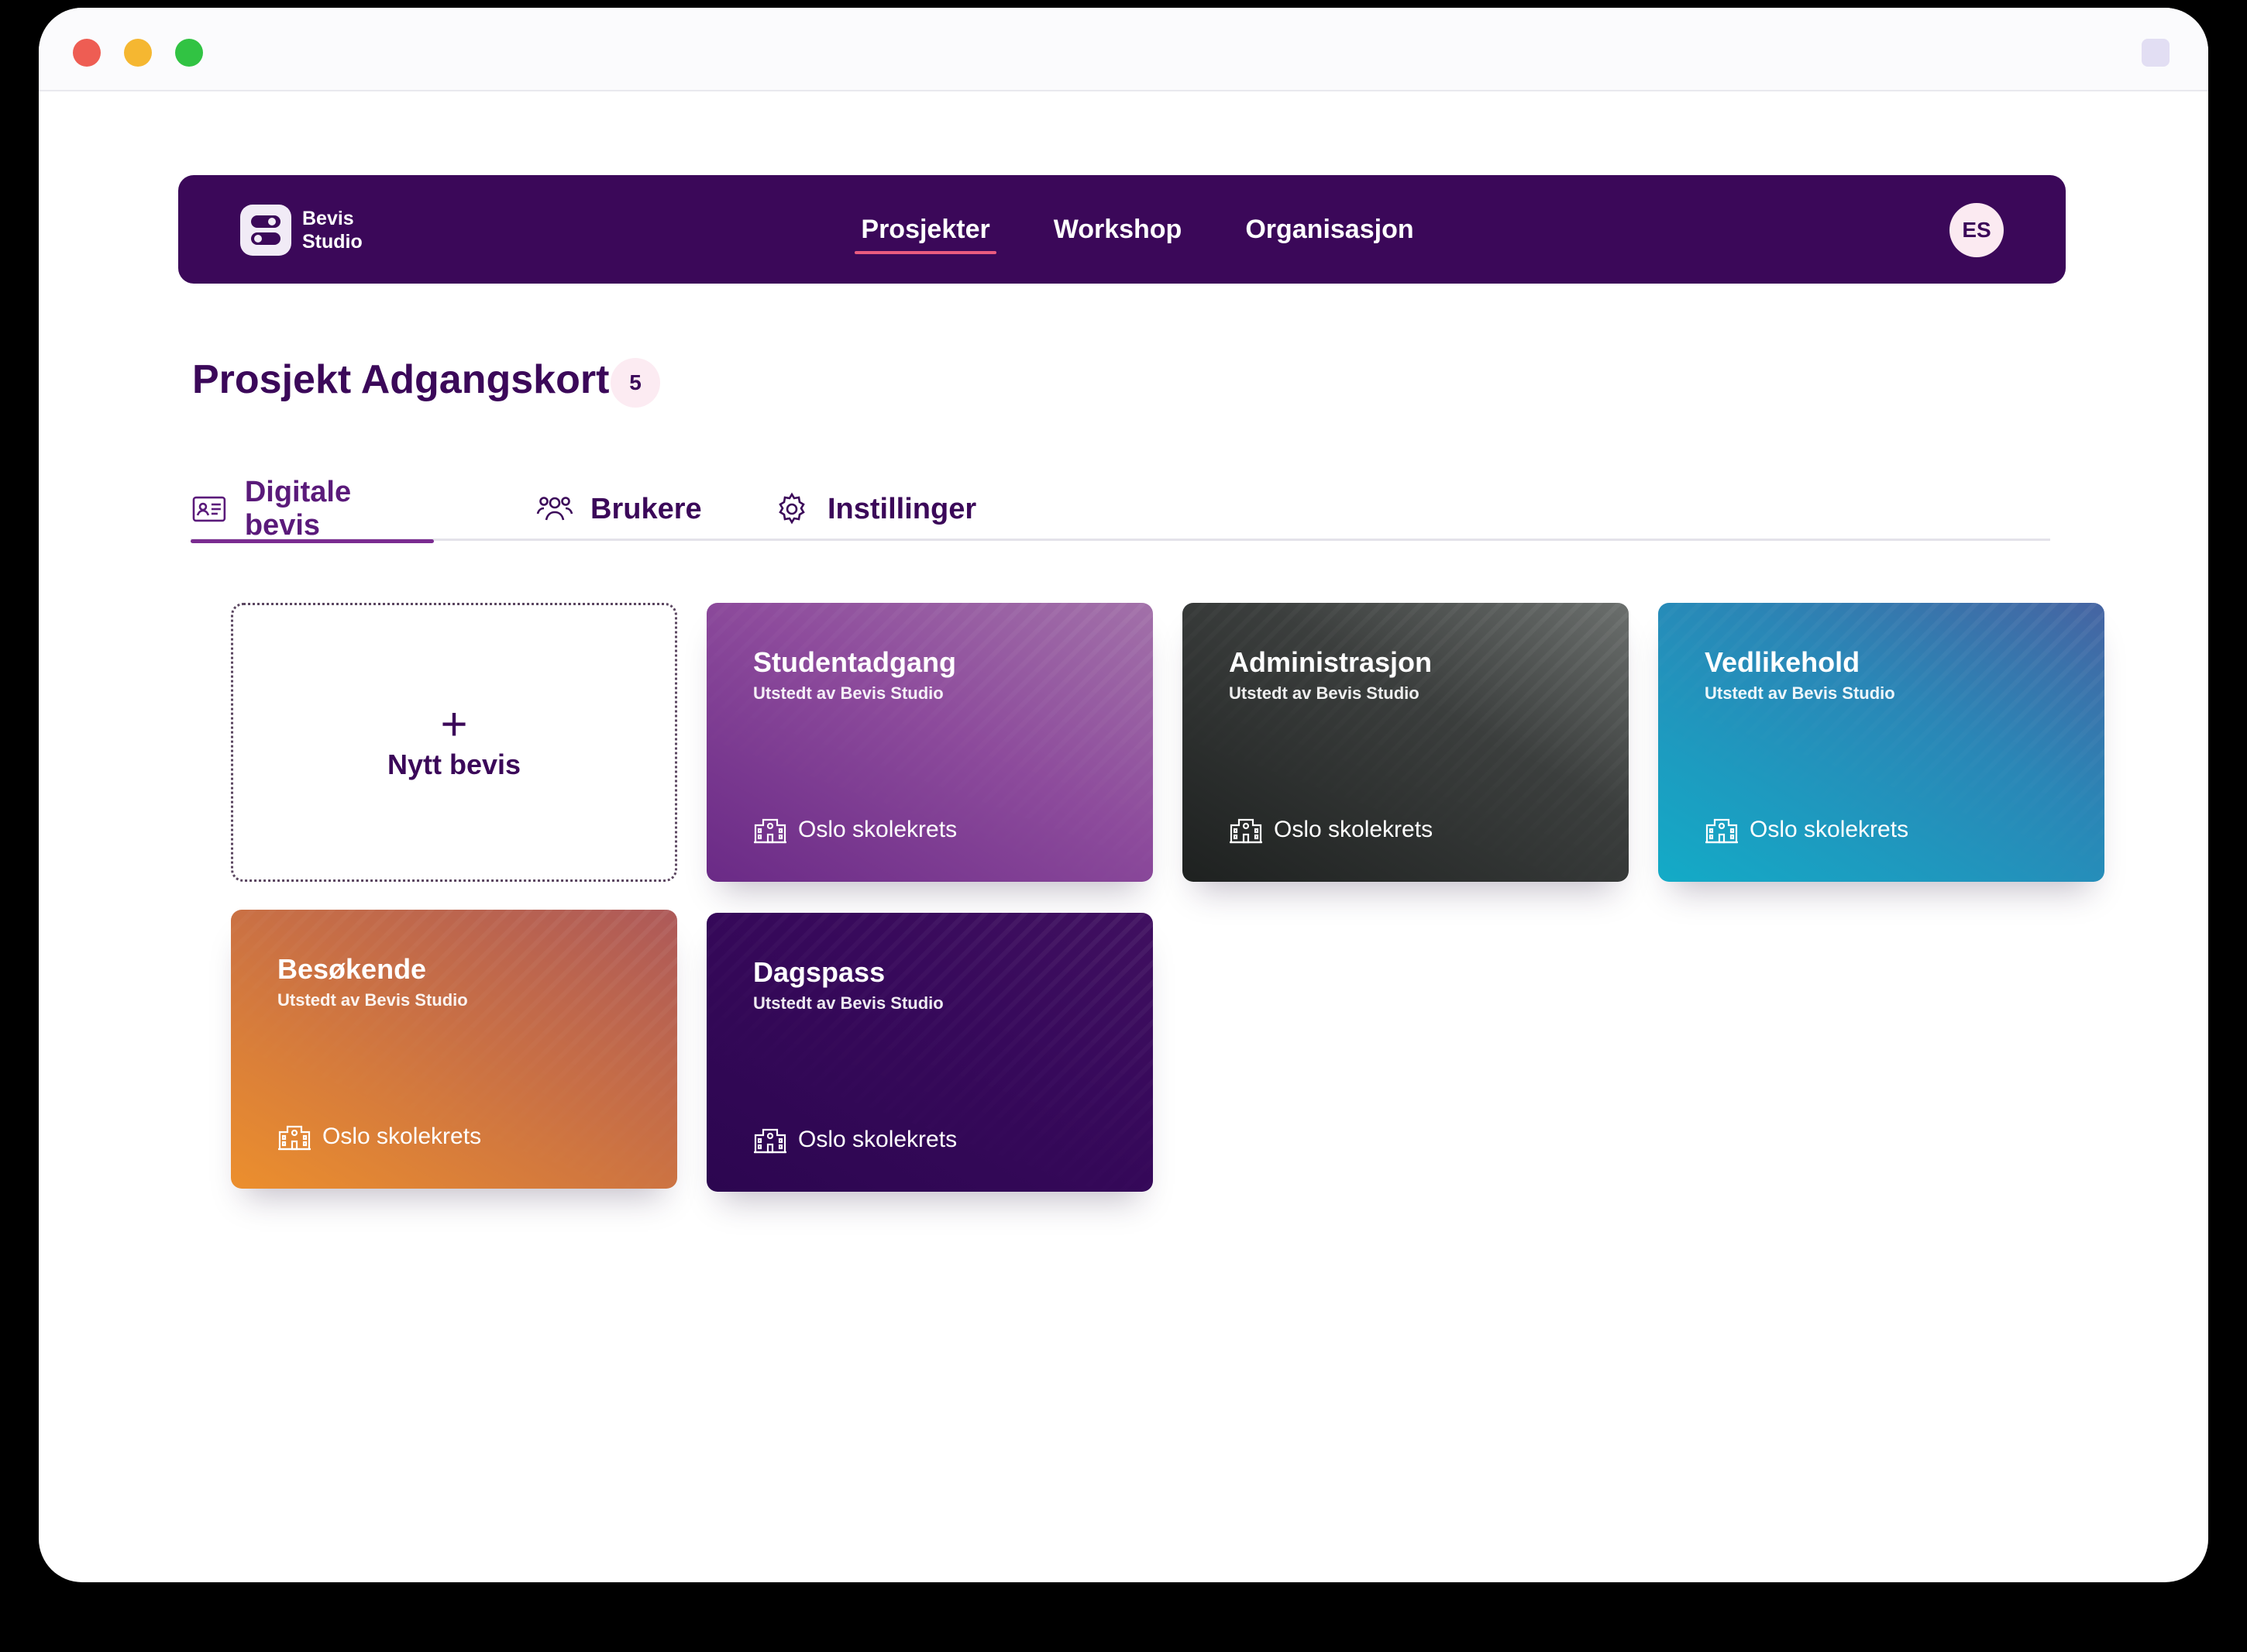 This screenshot has height=1652, width=2247. Describe the element at coordinates (1976, 230) in the screenshot. I see `user-avatar: ES` at that location.